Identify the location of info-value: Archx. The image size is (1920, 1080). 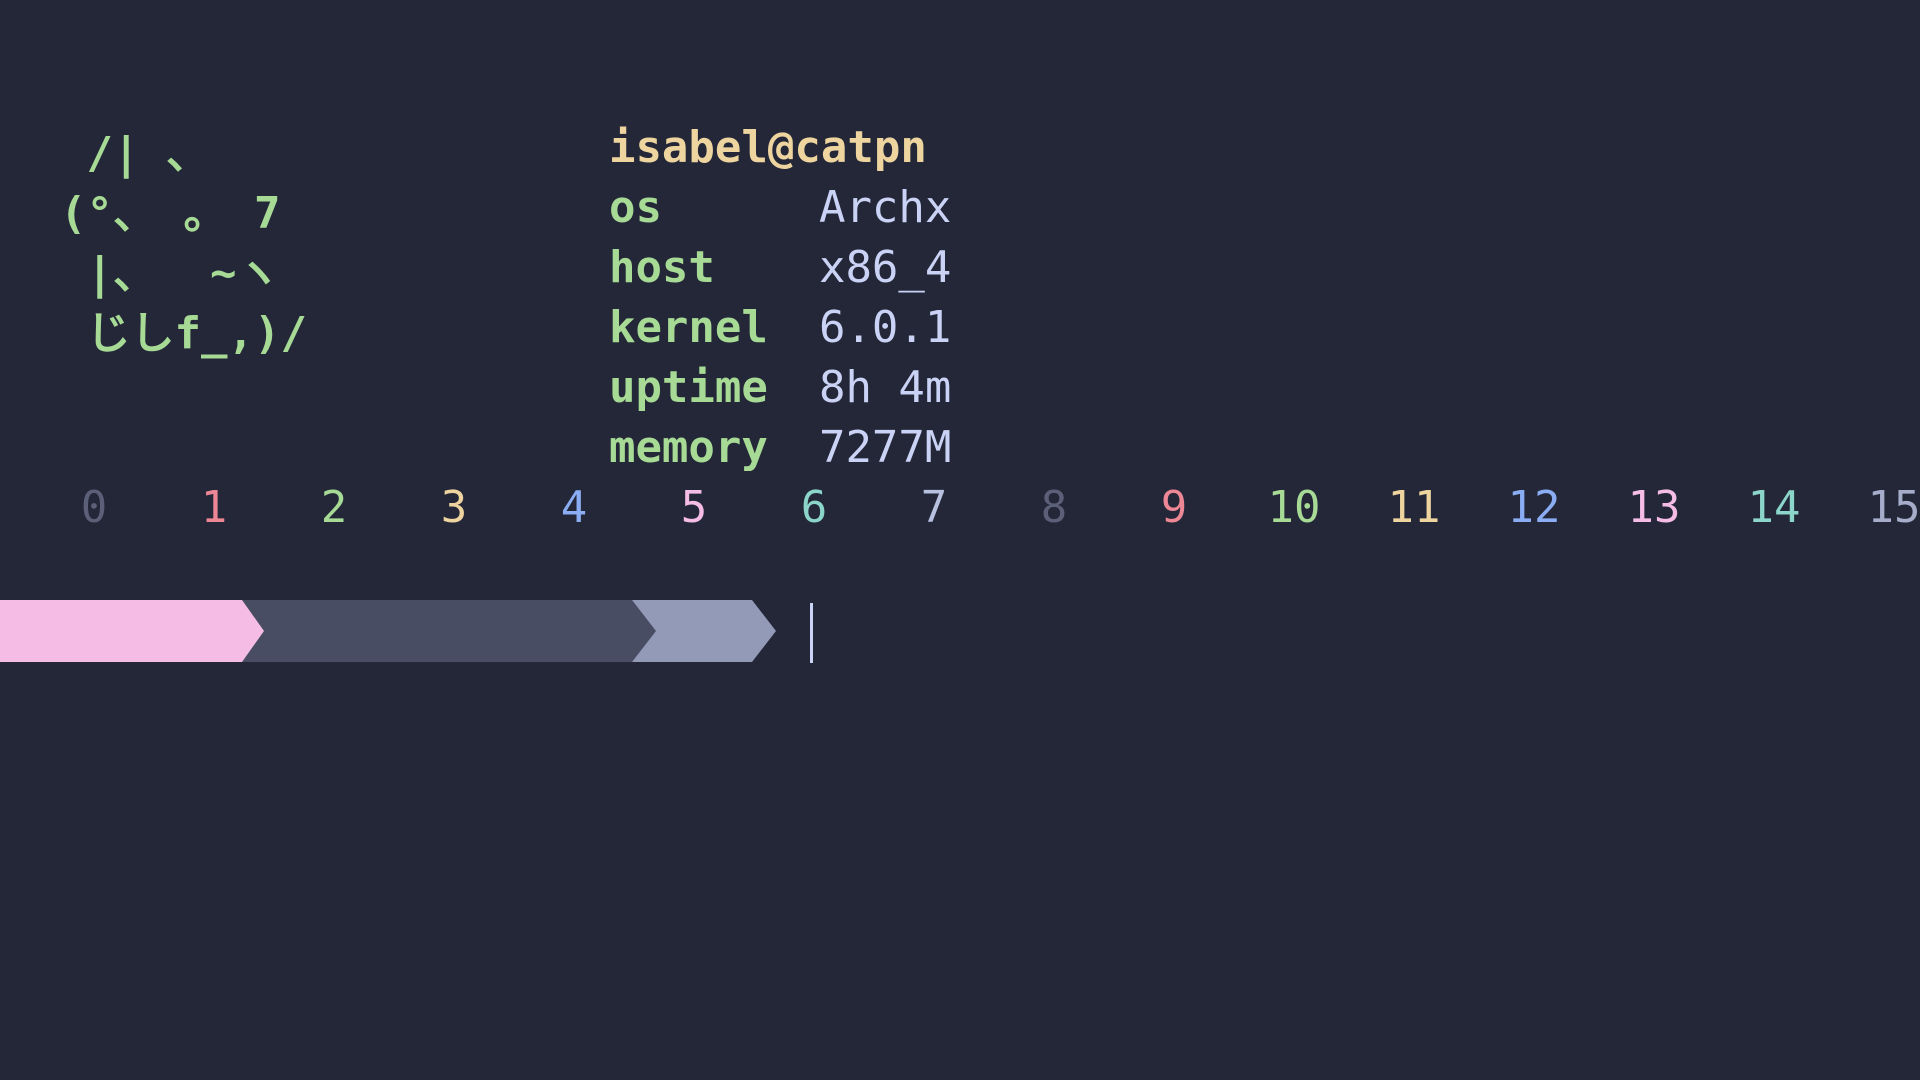
(885, 207).